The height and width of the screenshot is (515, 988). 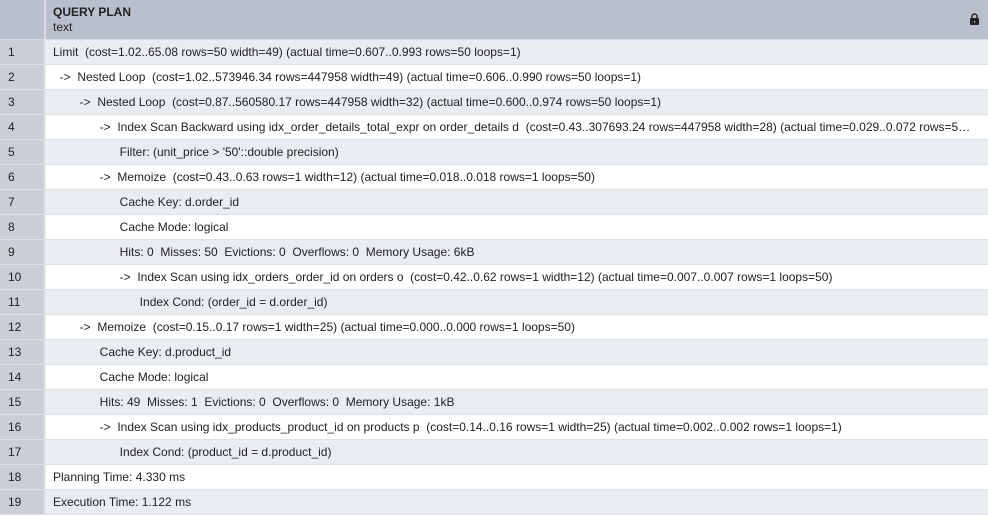 I want to click on lock-icon, so click(x=974, y=19).